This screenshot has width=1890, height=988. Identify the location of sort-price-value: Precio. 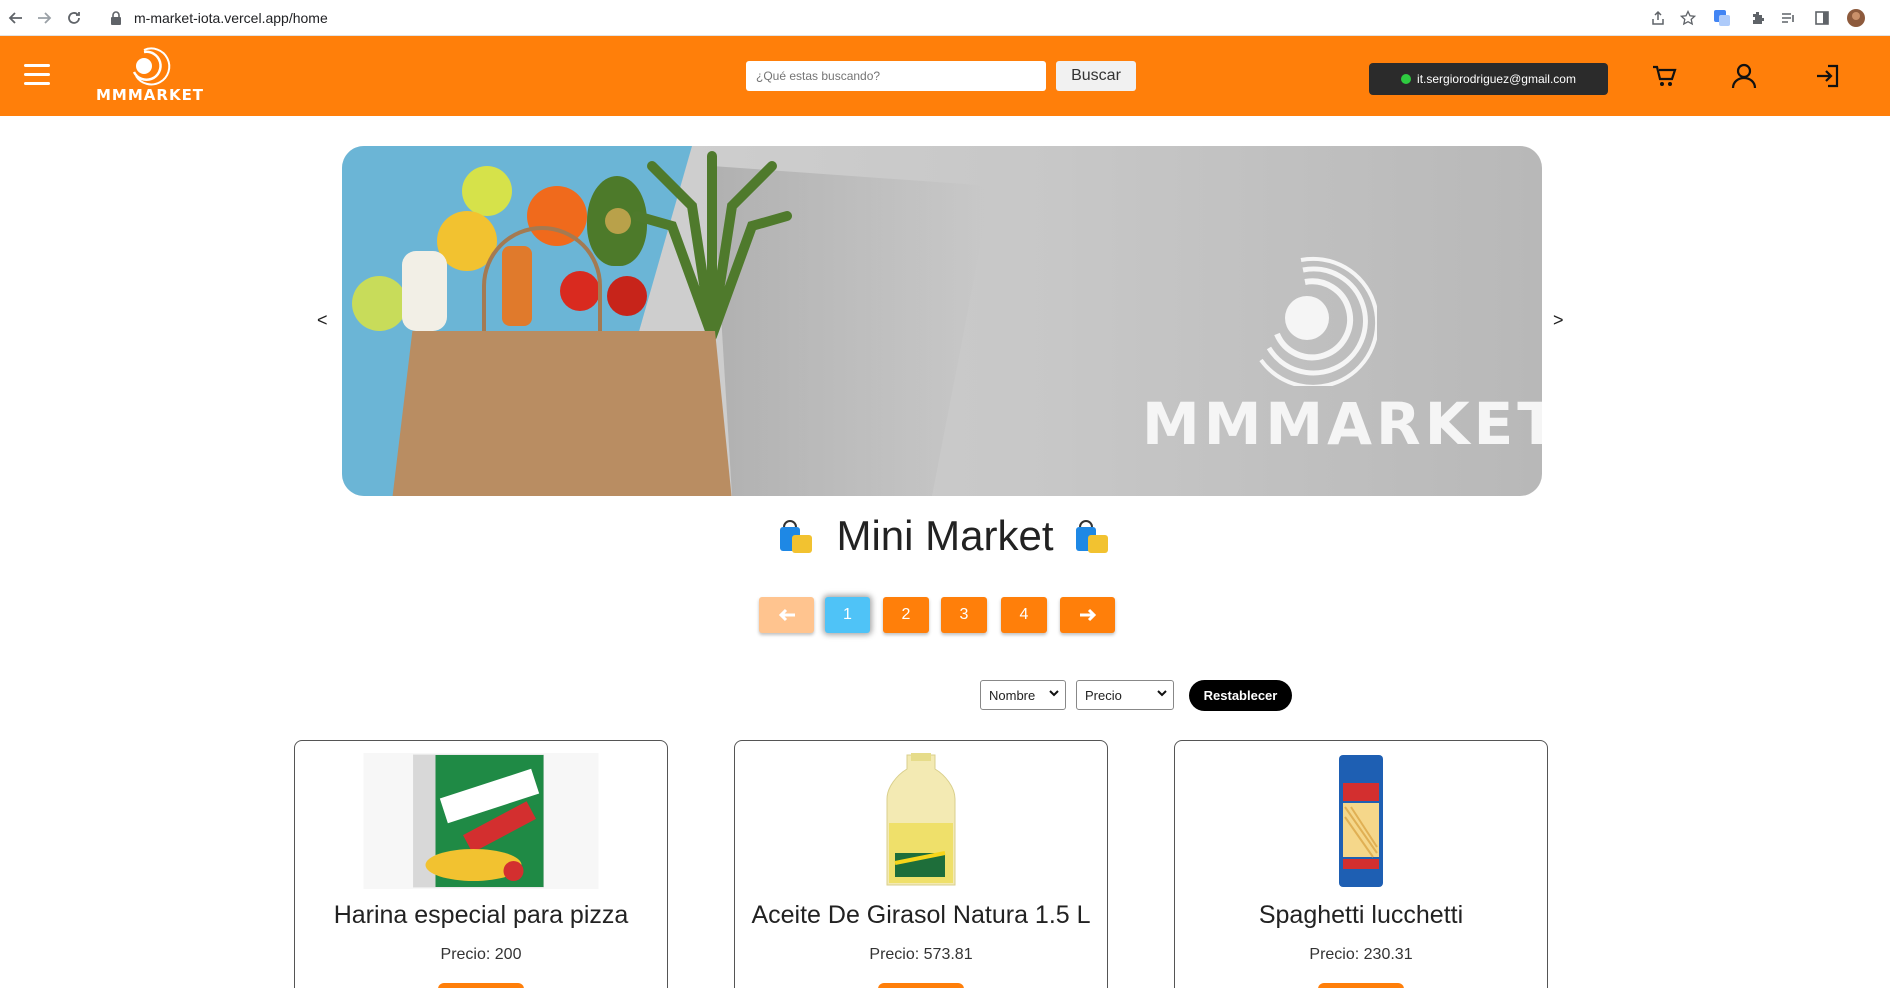
(1103, 695).